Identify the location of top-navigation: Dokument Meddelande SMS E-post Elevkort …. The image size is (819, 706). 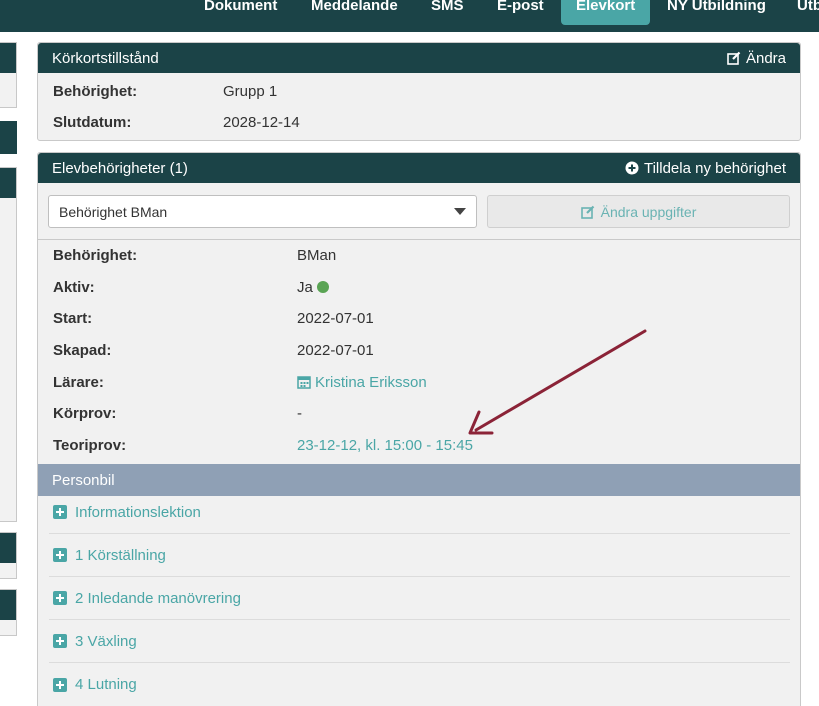
(409, 16).